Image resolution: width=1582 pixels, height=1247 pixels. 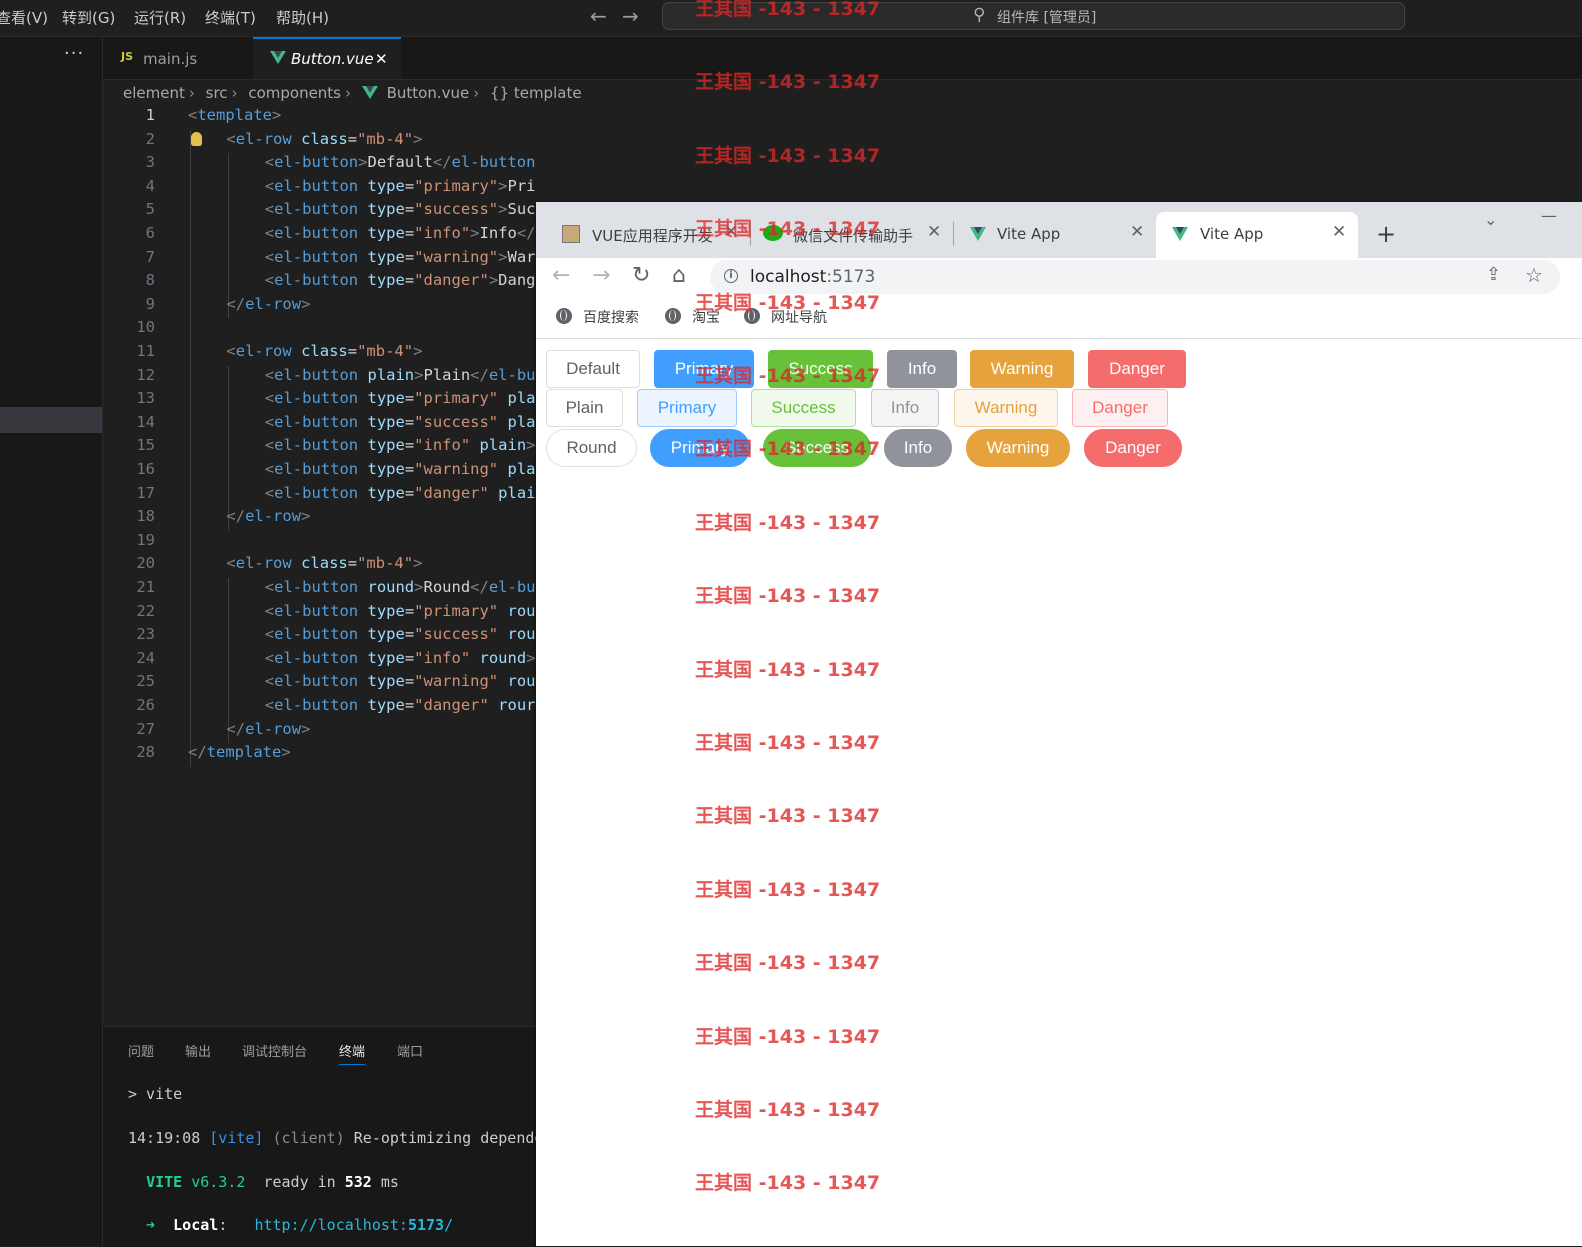 What do you see at coordinates (650, 235) in the screenshot?
I see `browser-tab-vue-dev: VUE应用程序开发 ✕` at bounding box center [650, 235].